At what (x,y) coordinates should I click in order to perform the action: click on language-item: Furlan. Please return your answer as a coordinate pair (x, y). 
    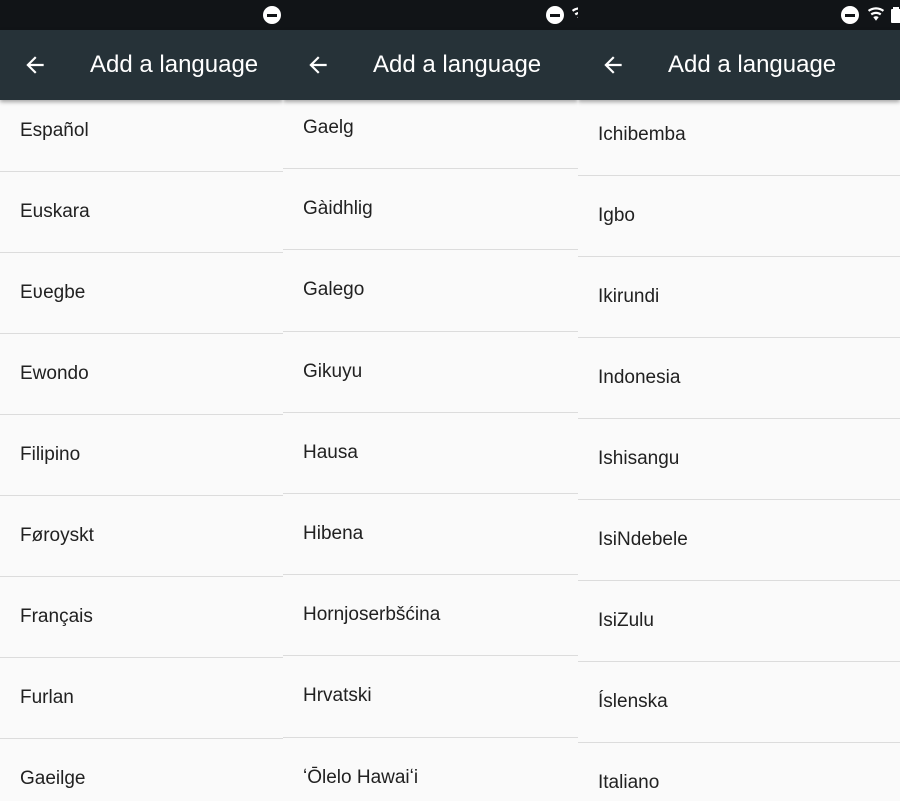
    Looking at the image, I should click on (141, 698).